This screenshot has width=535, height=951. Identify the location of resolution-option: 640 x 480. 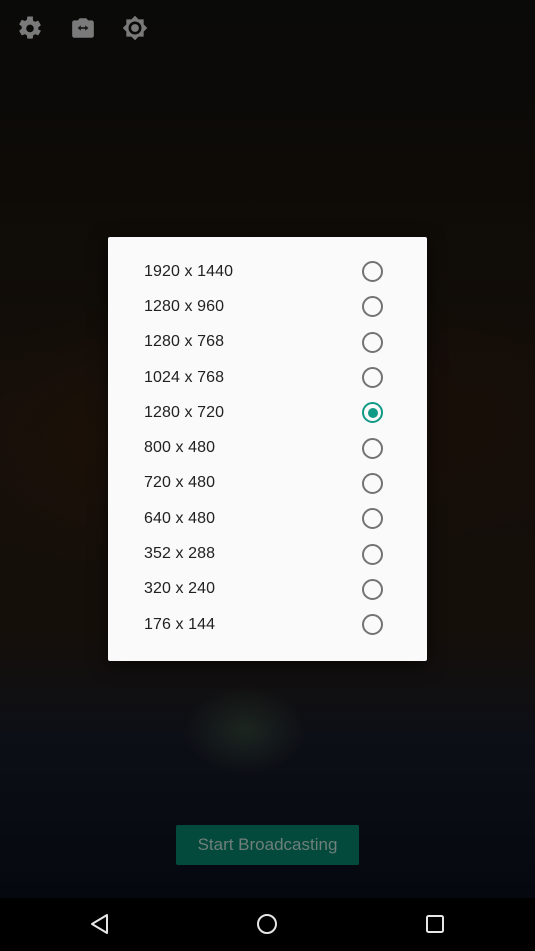
(267, 518).